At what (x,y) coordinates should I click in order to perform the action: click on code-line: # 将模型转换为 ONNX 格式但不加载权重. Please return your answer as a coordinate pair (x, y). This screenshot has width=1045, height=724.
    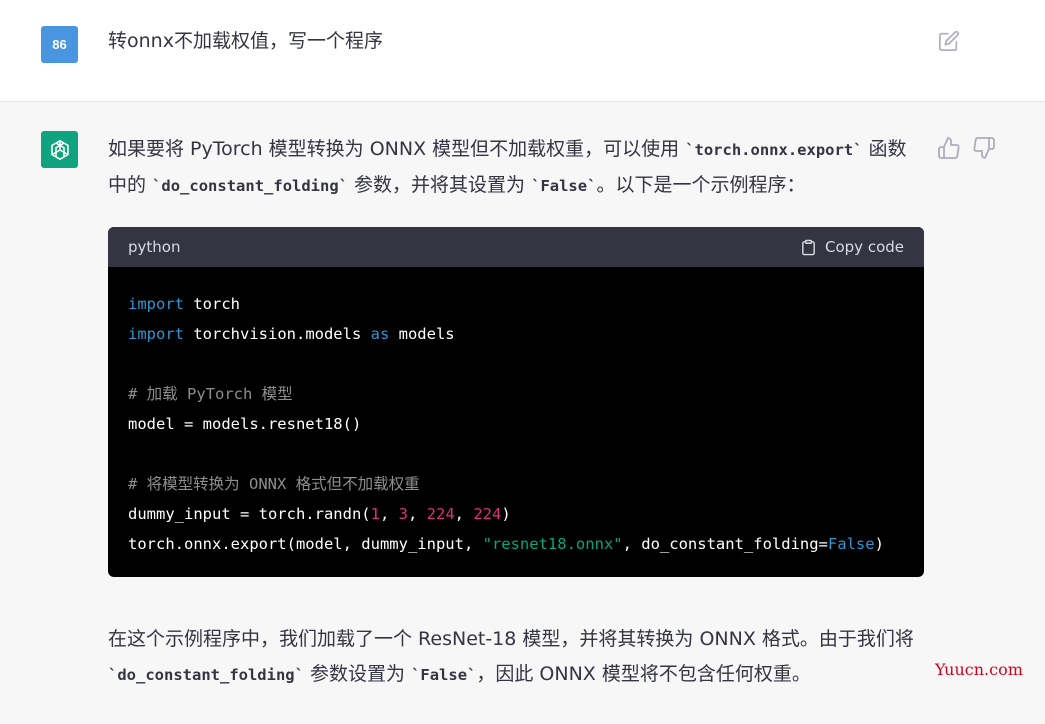
    Looking at the image, I should click on (516, 484).